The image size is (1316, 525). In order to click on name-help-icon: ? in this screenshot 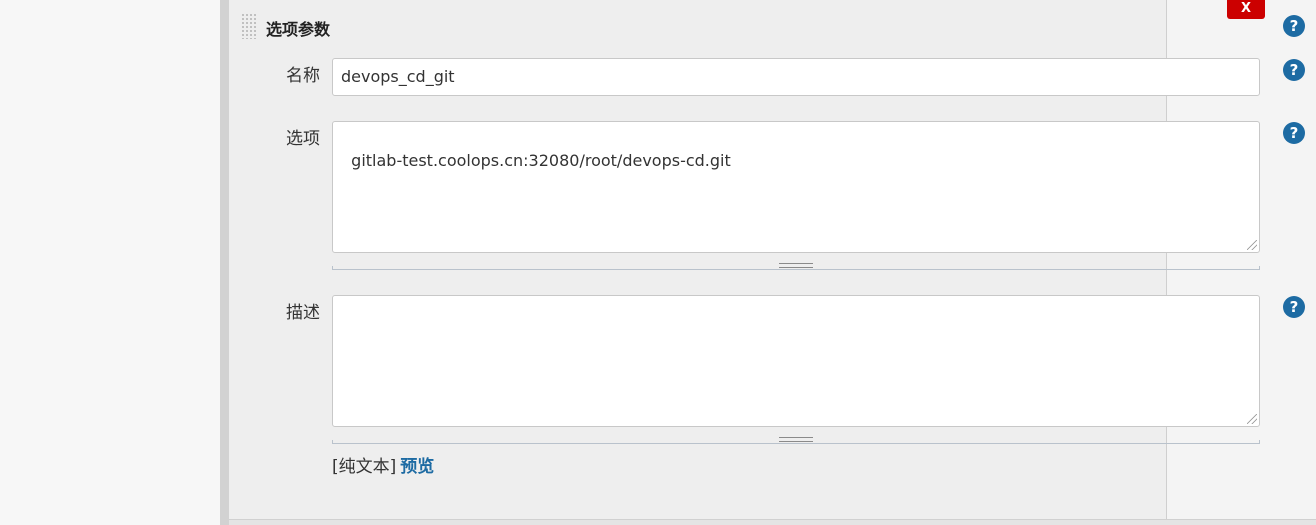, I will do `click(1294, 70)`.